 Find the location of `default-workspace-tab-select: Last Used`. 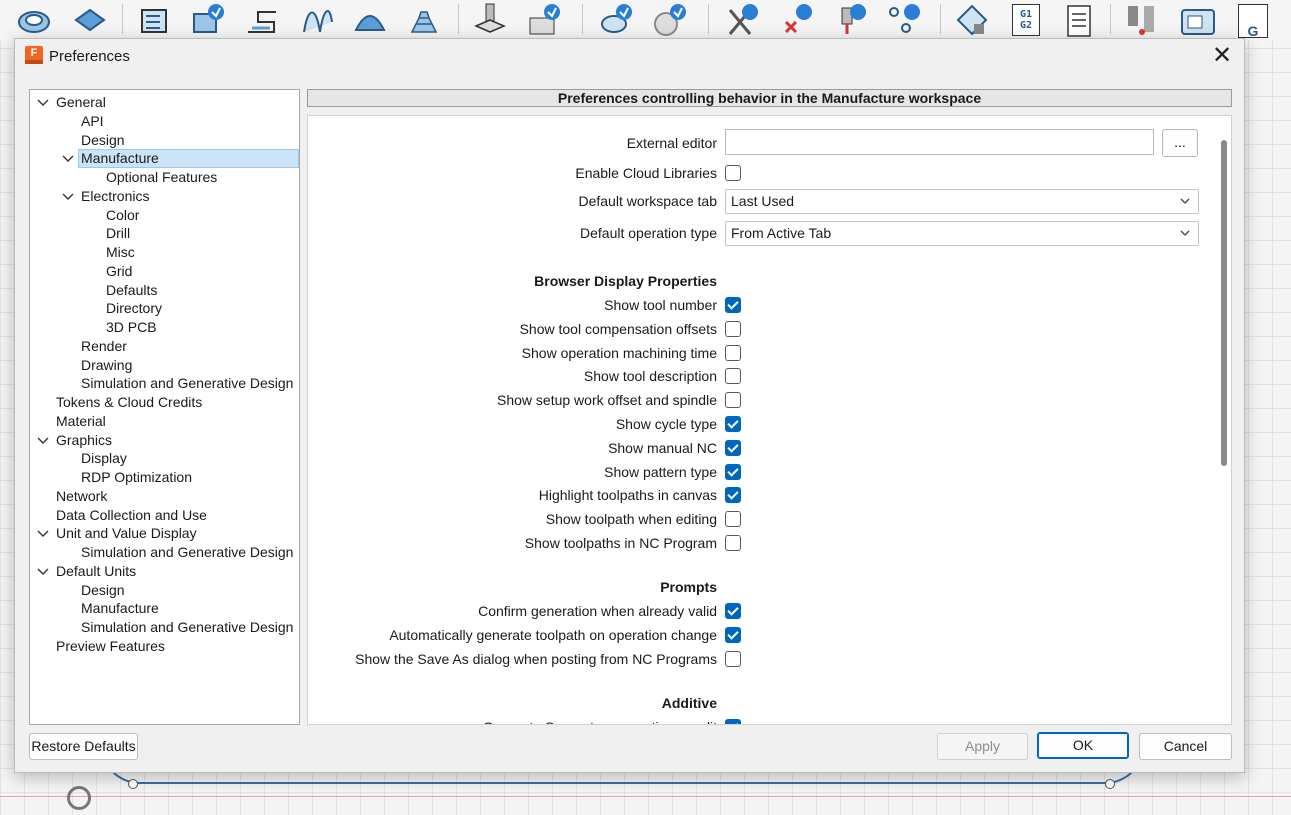

default-workspace-tab-select: Last Used is located at coordinates (962, 201).